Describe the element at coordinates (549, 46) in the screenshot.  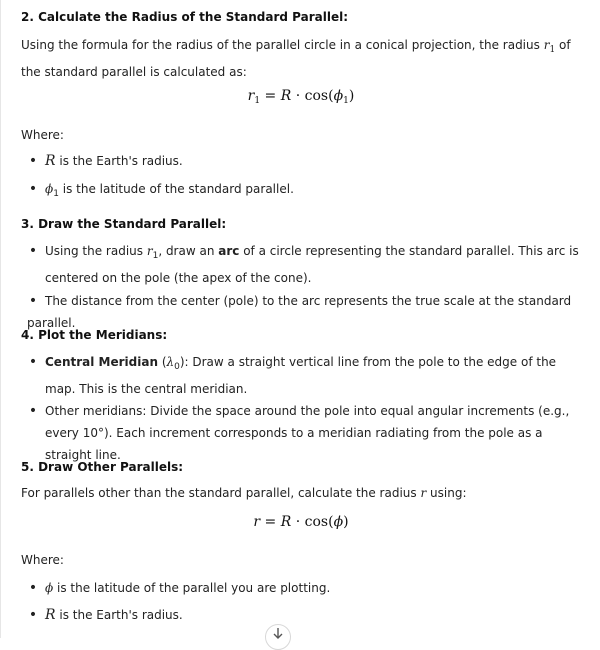
I see `radius-r1-symbol: r1` at that location.